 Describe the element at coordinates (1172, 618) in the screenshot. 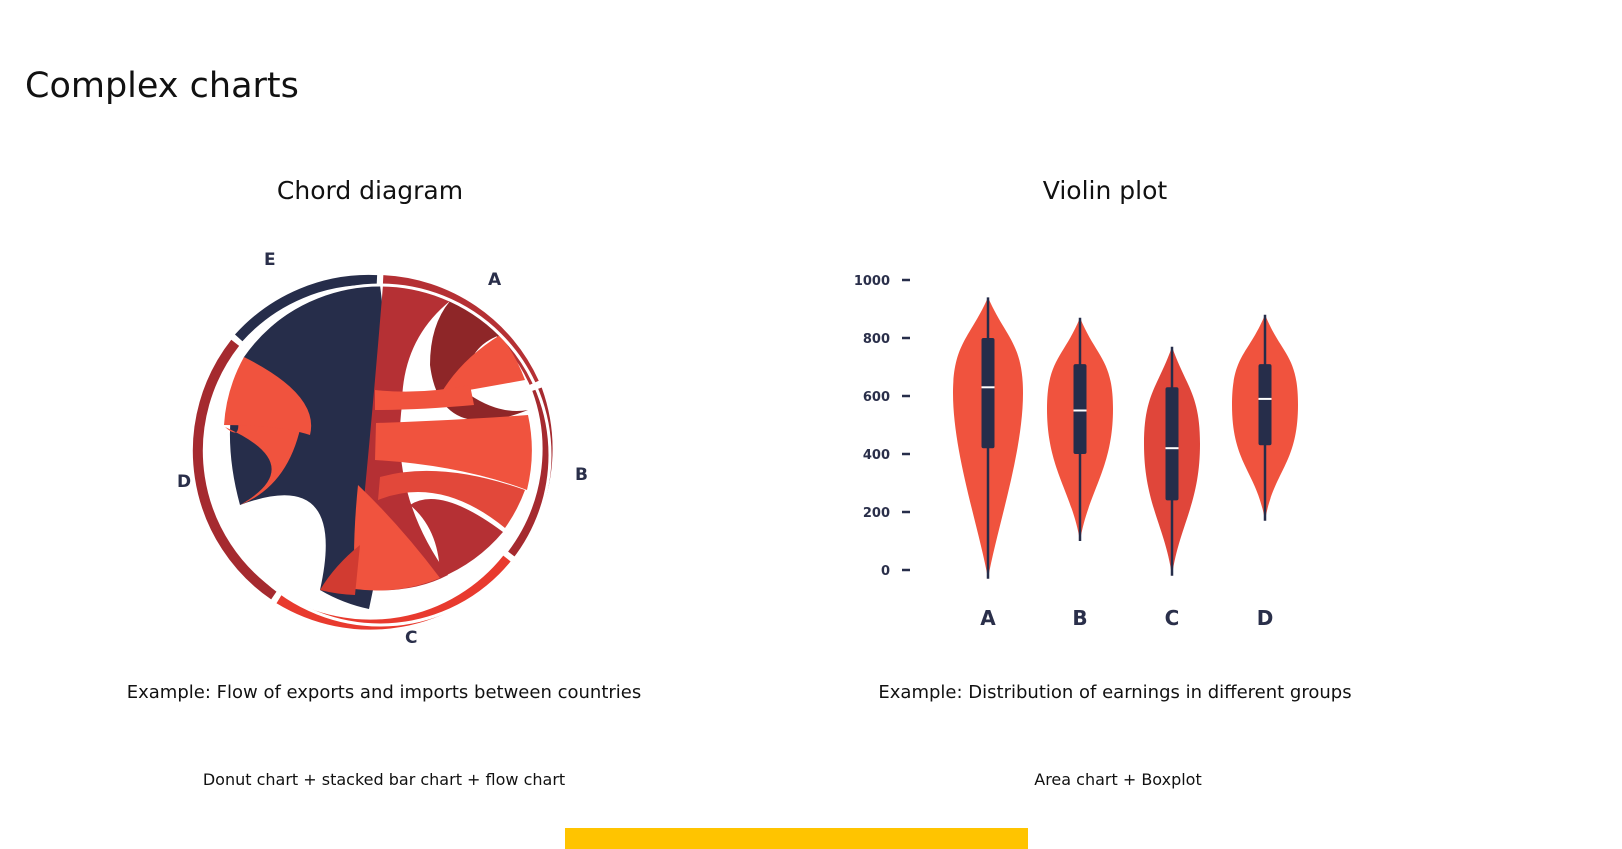

I see `x-category-label: C` at that location.